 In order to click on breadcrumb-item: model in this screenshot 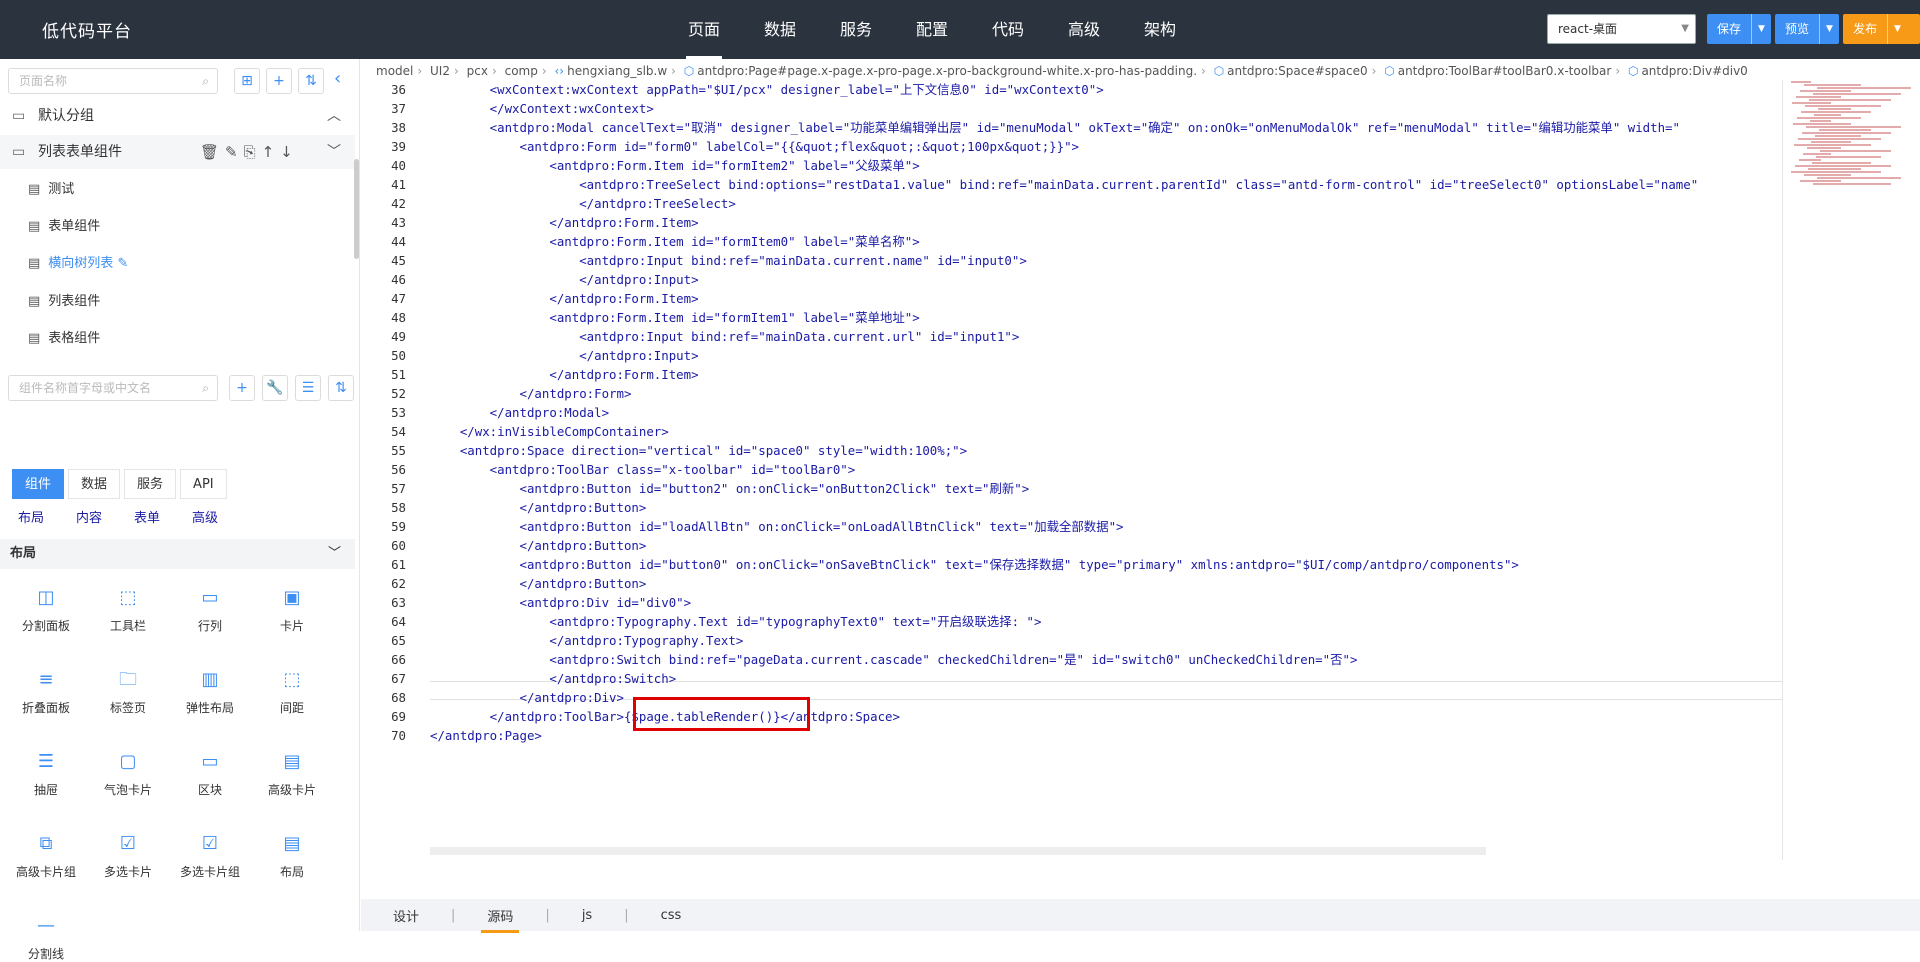, I will do `click(394, 71)`.